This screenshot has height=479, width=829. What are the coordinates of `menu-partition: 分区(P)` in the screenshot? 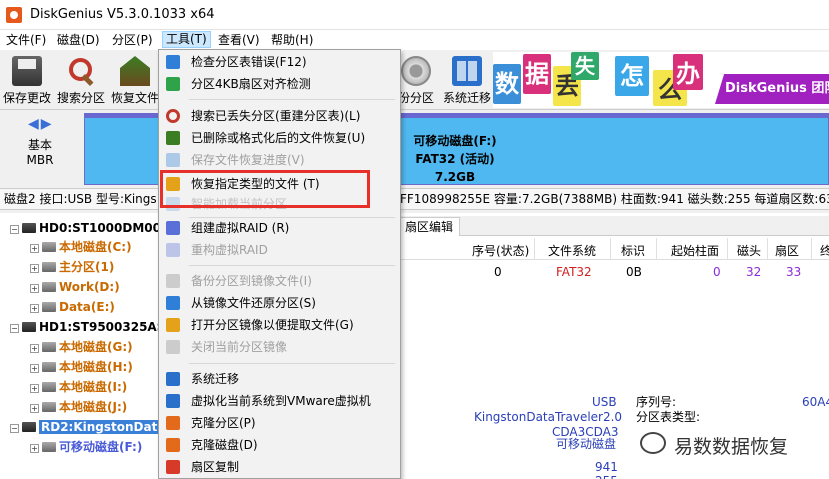 It's located at (132, 40).